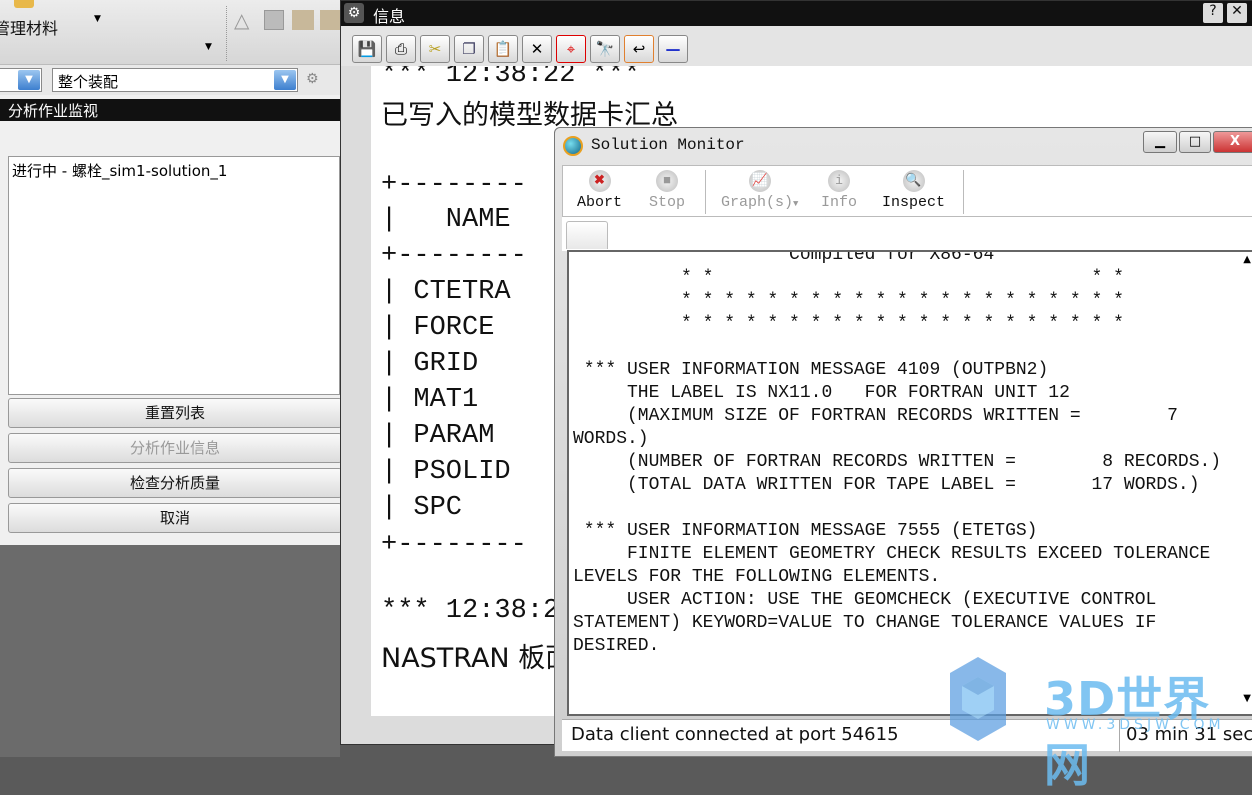 The height and width of the screenshot is (795, 1252). What do you see at coordinates (446, 292) in the screenshot?
I see `table-row: | CTETRA` at bounding box center [446, 292].